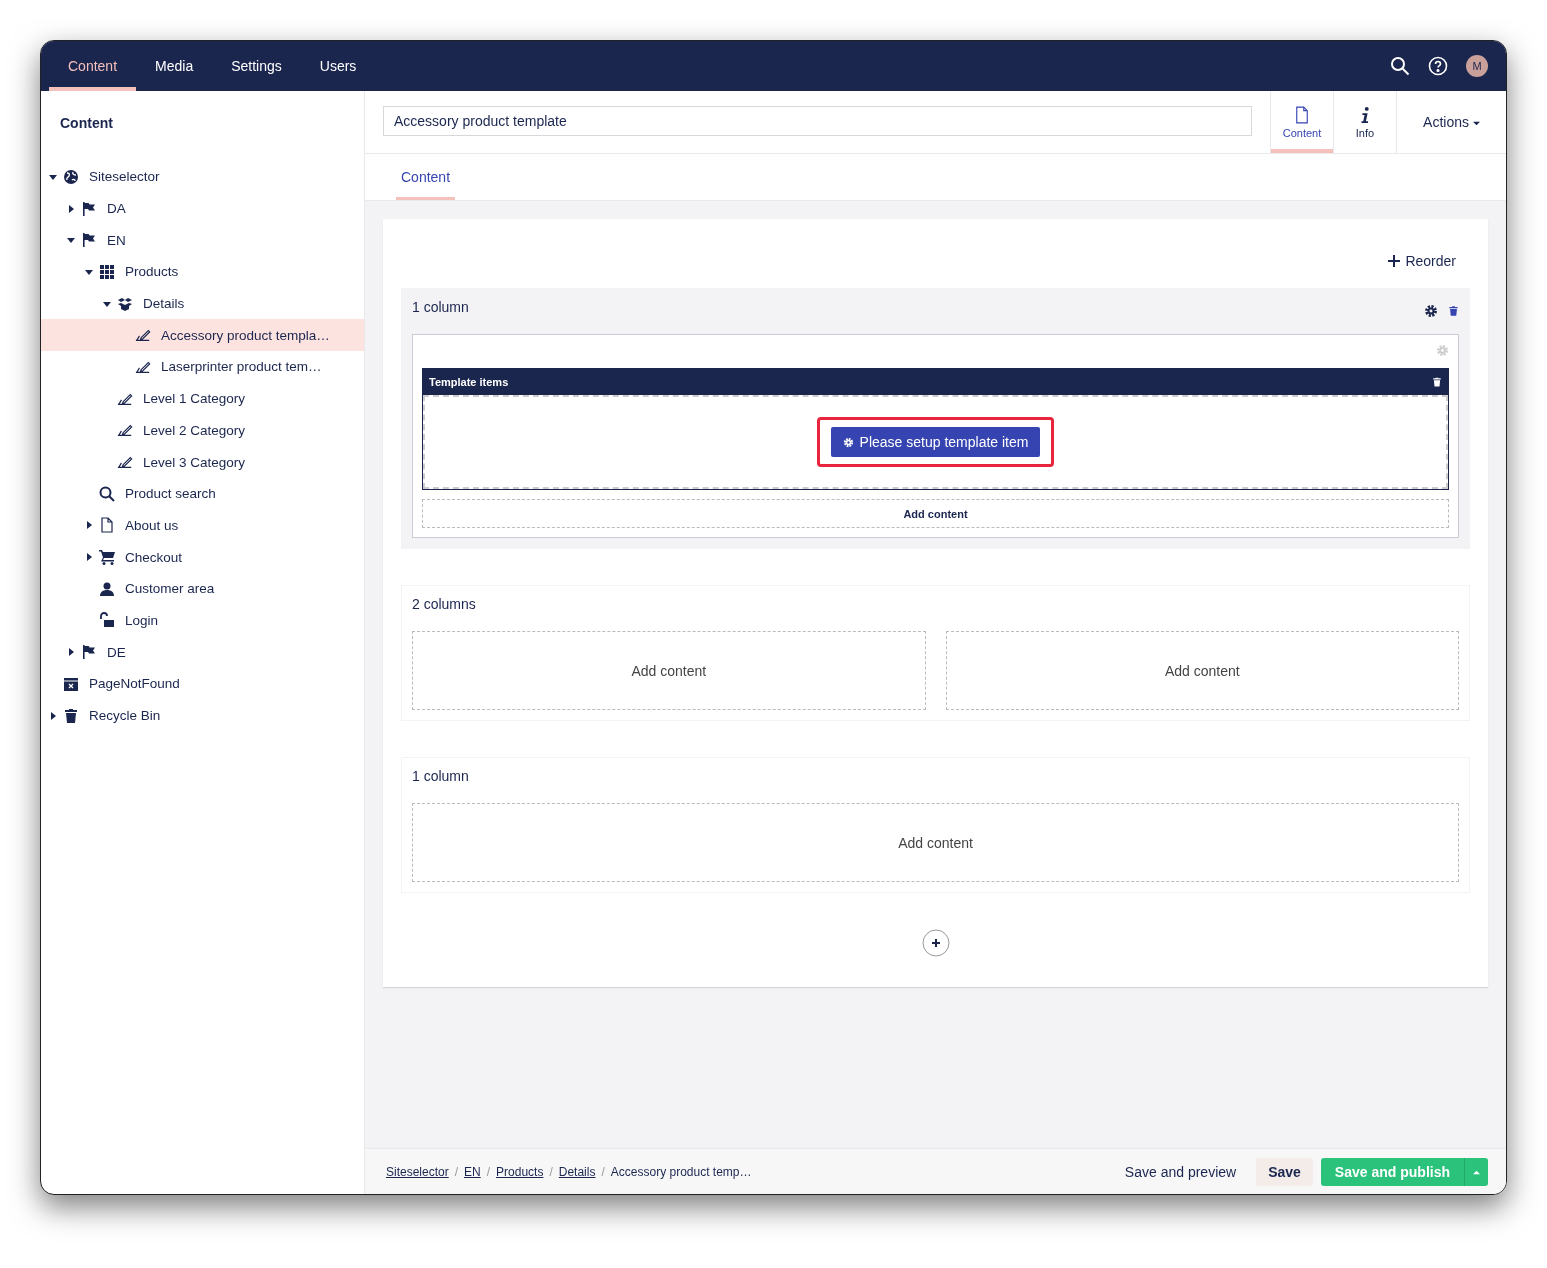 Image resolution: width=1547 pixels, height=1268 pixels. I want to click on tree-item: Customer area, so click(202, 588).